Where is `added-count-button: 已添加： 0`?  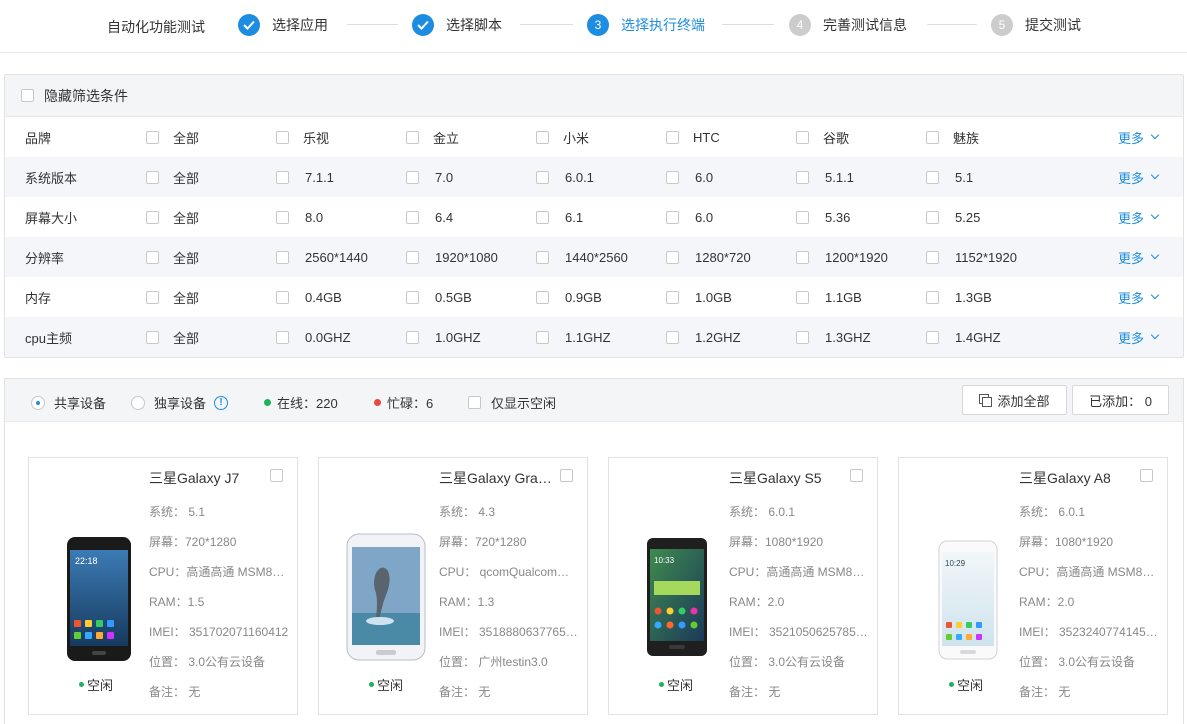 added-count-button: 已添加： 0 is located at coordinates (1120, 400).